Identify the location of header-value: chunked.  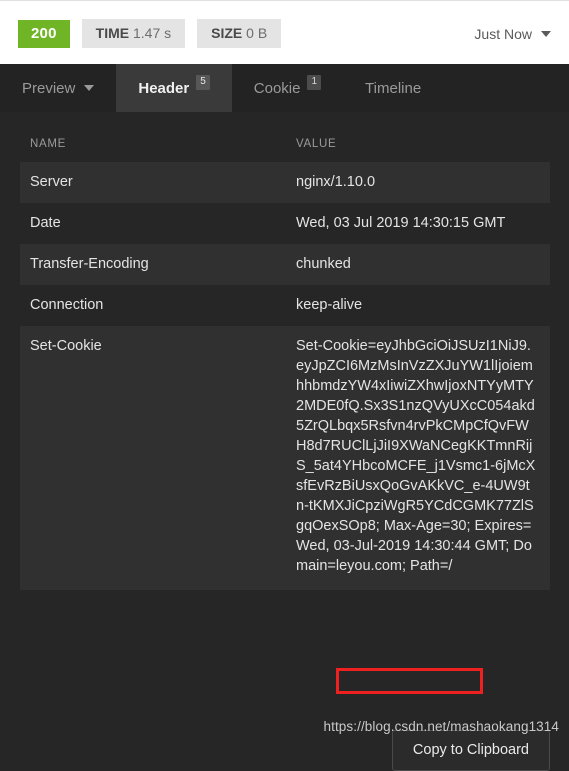
(323, 264).